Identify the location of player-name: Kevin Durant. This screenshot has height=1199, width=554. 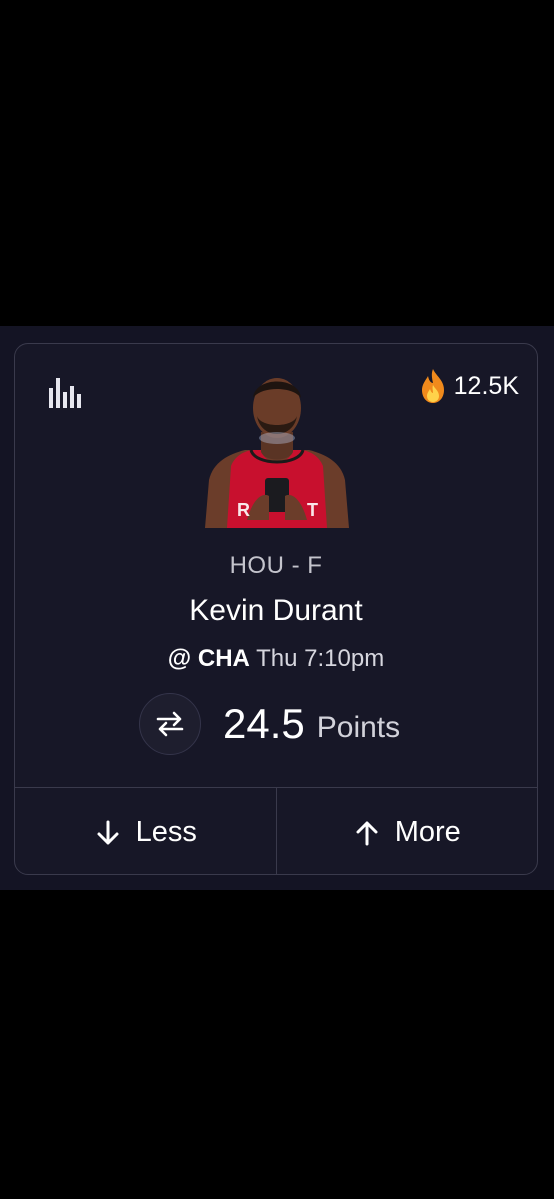
(276, 610).